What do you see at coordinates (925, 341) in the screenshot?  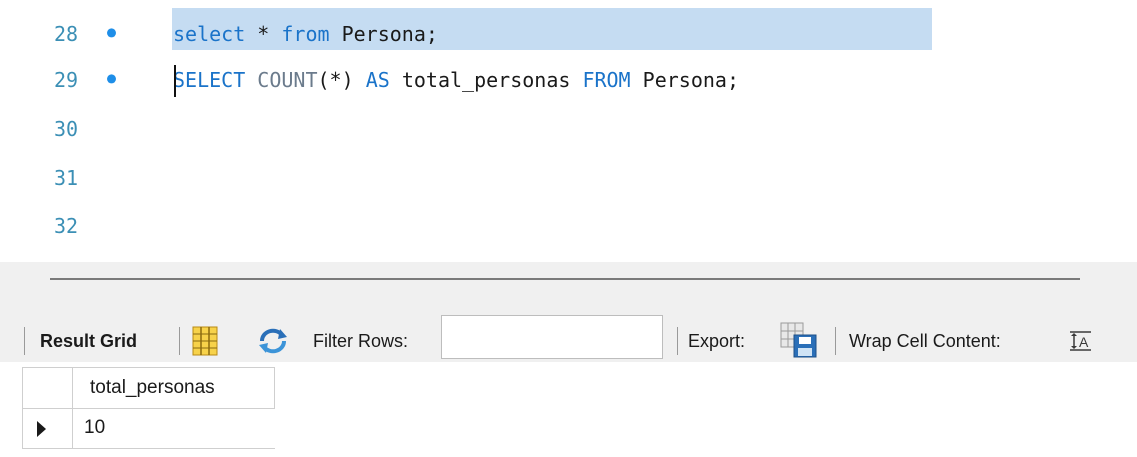 I see `wrap-cell-content-label: Wrap Cell Content:` at bounding box center [925, 341].